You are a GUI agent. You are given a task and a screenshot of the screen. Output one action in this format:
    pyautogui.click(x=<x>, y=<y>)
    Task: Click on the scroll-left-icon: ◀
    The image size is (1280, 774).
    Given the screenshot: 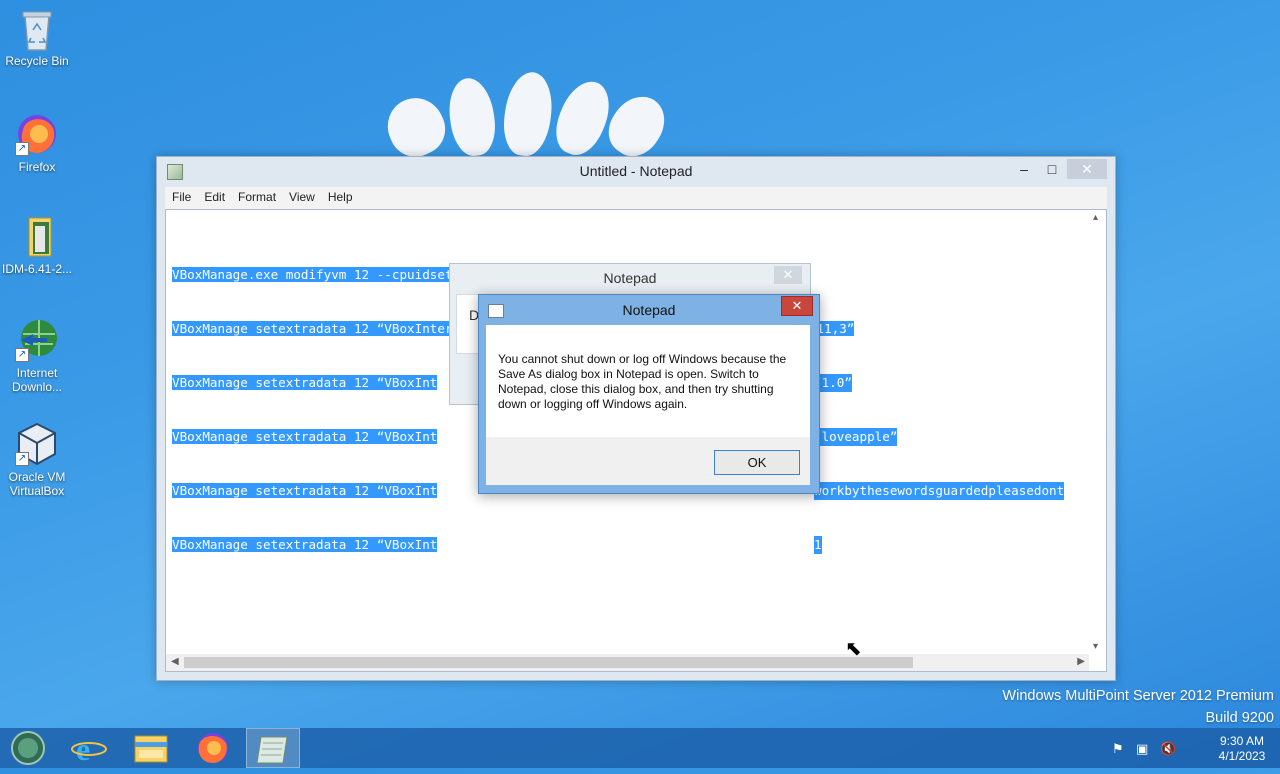 What is the action you would take?
    pyautogui.click(x=175, y=661)
    